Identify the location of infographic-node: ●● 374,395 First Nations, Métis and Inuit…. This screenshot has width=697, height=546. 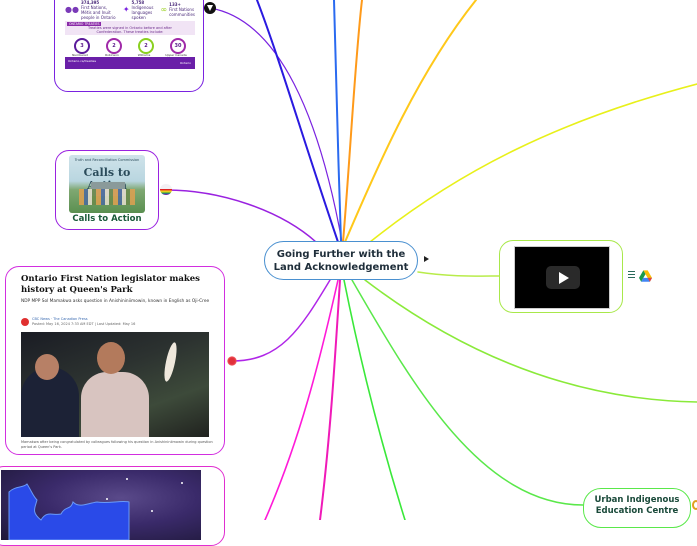
(129, 46).